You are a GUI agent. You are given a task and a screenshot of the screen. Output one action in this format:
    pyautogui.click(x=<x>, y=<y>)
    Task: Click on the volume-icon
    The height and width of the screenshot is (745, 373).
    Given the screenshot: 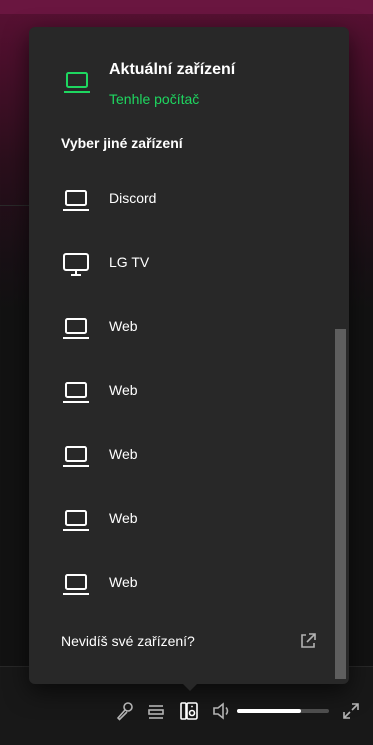 What is the action you would take?
    pyautogui.click(x=222, y=711)
    